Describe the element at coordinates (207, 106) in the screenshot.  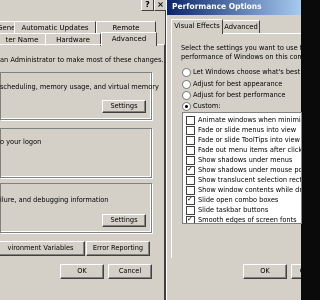
I see `radio-label: Custom:` at that location.